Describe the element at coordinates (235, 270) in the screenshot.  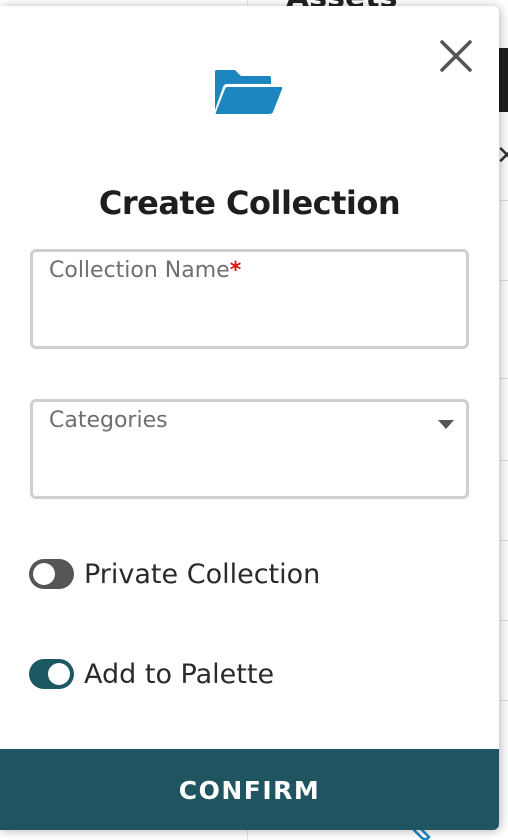
I see `required-marker: *` at that location.